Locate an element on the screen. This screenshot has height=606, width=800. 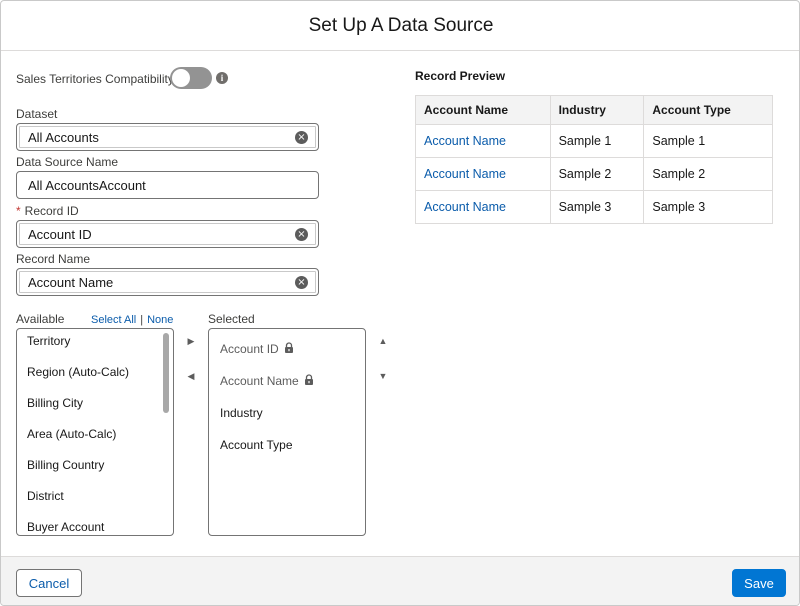
modal-footer: Cancel Save is located at coordinates (400, 580).